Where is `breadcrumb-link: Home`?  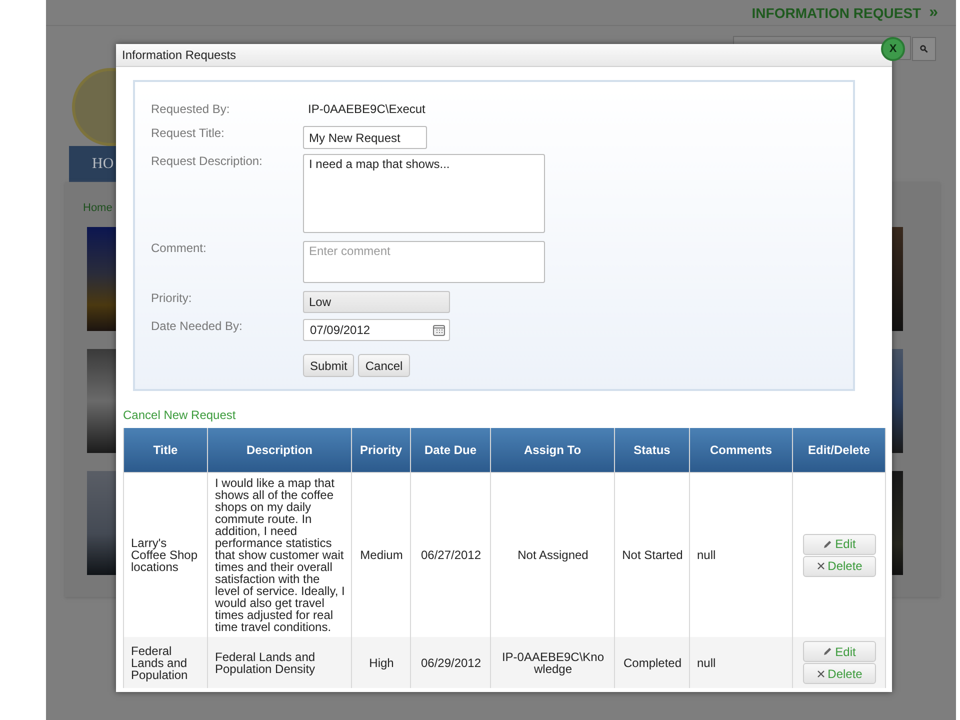
breadcrumb-link: Home is located at coordinates (97, 208).